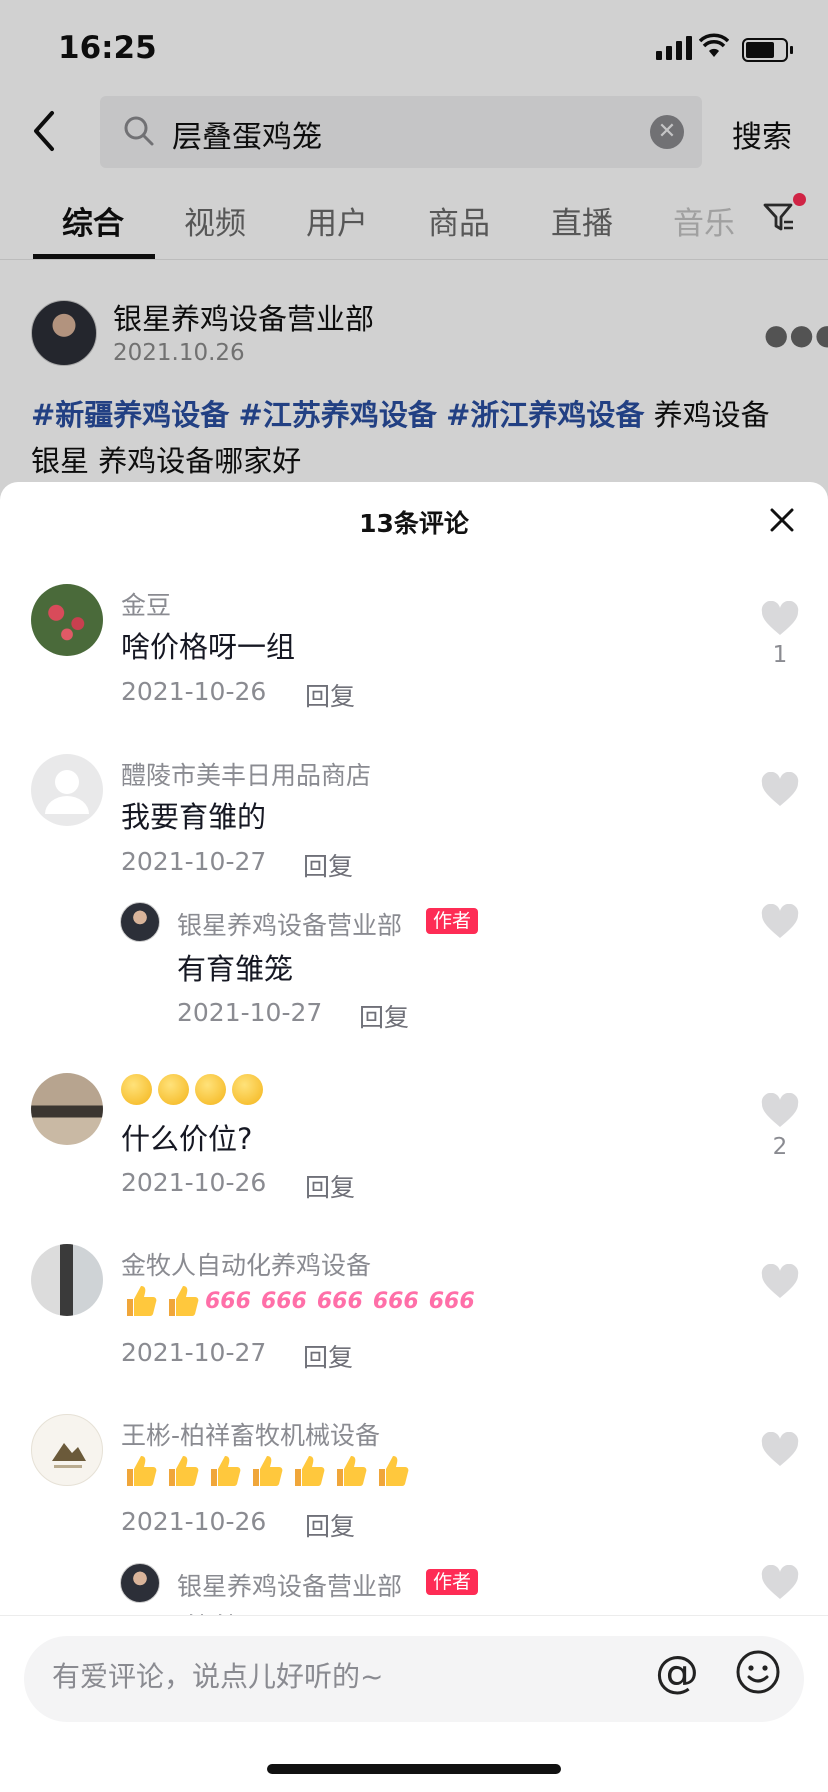  What do you see at coordinates (414, 1769) in the screenshot?
I see `home-indicator` at bounding box center [414, 1769].